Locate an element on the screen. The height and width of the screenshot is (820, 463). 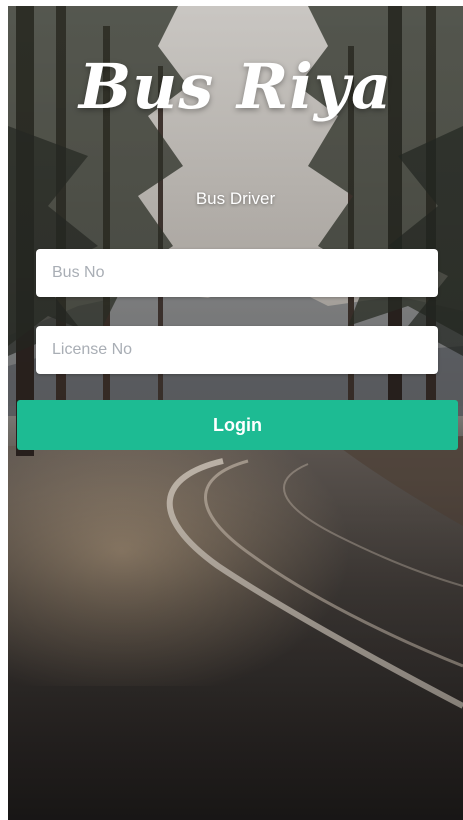
license-no-input is located at coordinates (237, 350).